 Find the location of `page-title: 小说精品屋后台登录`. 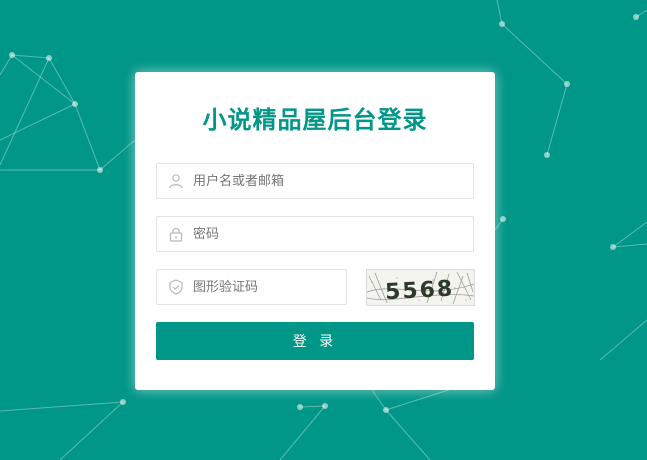

page-title: 小说精品屋后台登录 is located at coordinates (315, 120).